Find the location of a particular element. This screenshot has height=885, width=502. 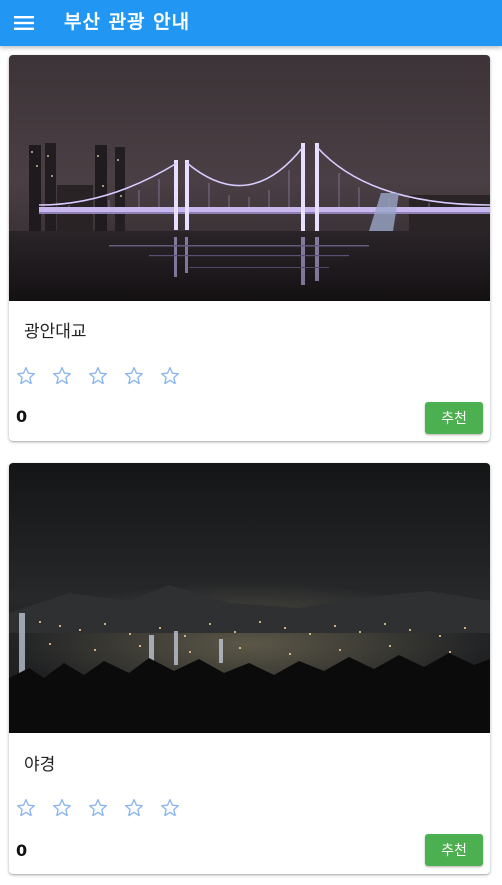

card-title: 야경 is located at coordinates (40, 765).